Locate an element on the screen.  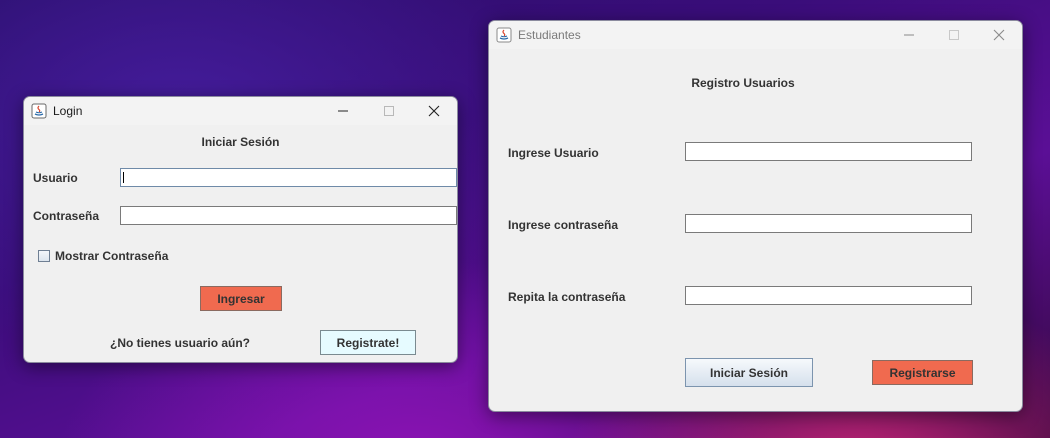
mostrar-contrasena-label: Mostrar Contraseña is located at coordinates (111, 256).